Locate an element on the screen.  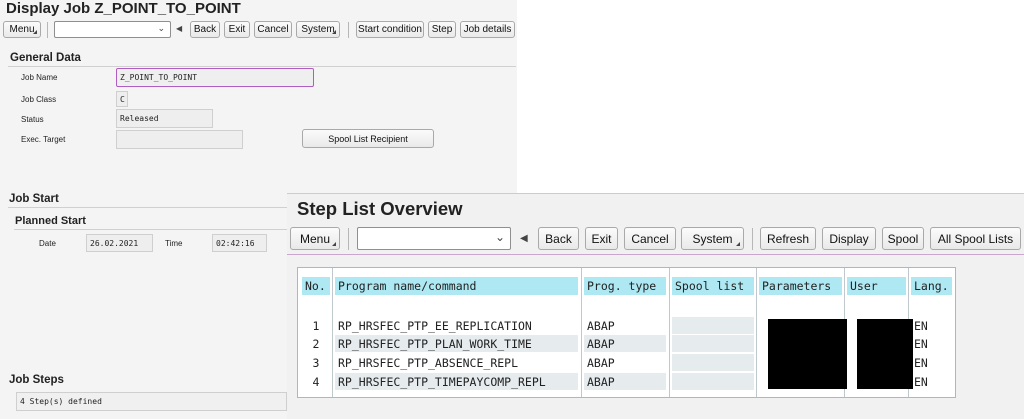
job-name-field: Z_POINT_TO_POINT is located at coordinates (215, 77).